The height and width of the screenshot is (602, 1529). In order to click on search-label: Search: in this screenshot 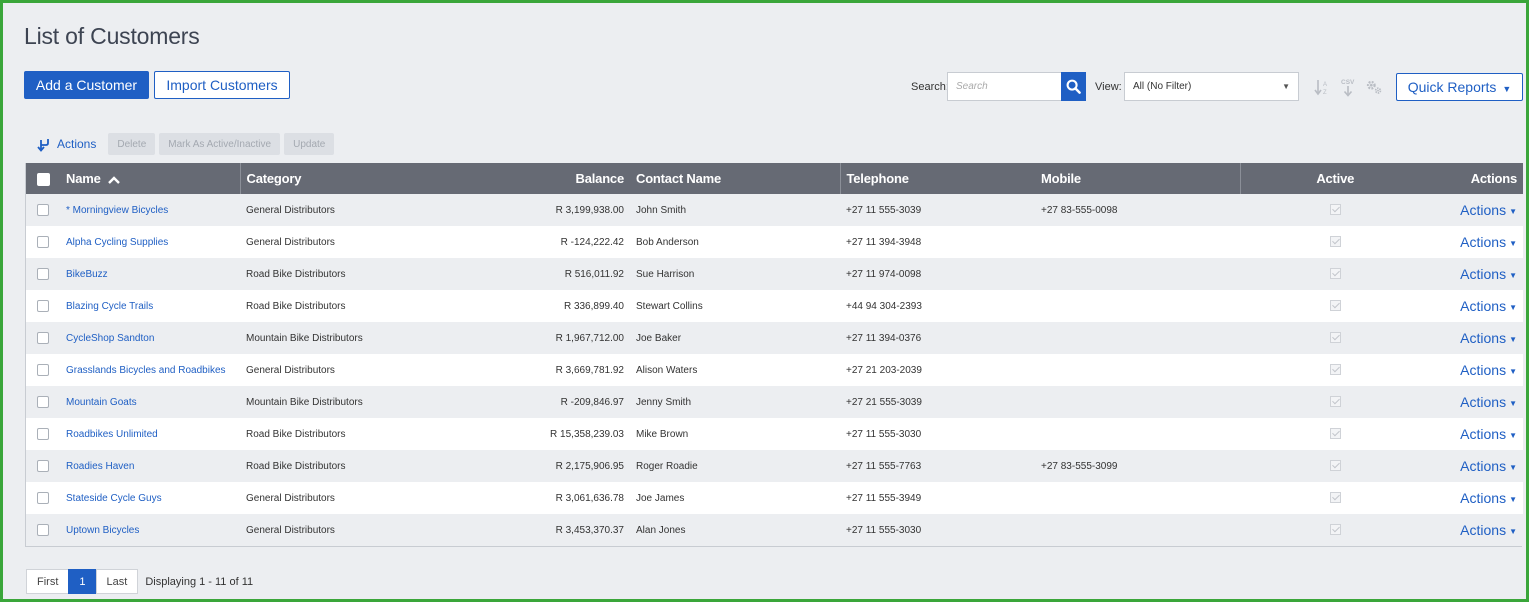, I will do `click(930, 87)`.